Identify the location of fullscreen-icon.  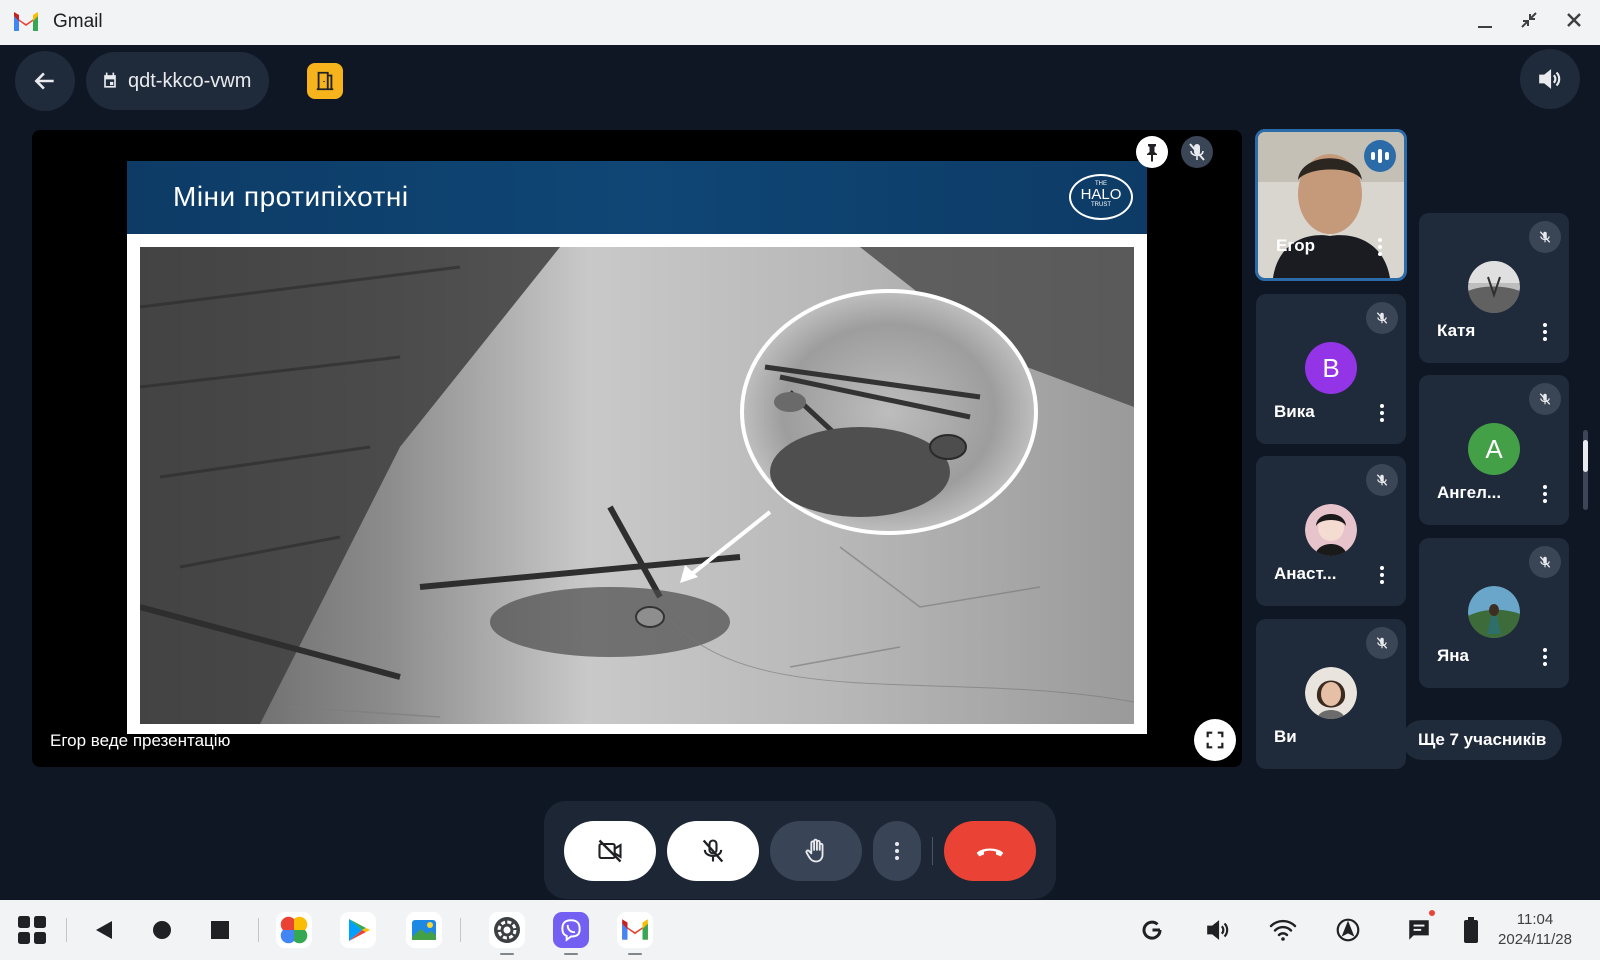
(1215, 740).